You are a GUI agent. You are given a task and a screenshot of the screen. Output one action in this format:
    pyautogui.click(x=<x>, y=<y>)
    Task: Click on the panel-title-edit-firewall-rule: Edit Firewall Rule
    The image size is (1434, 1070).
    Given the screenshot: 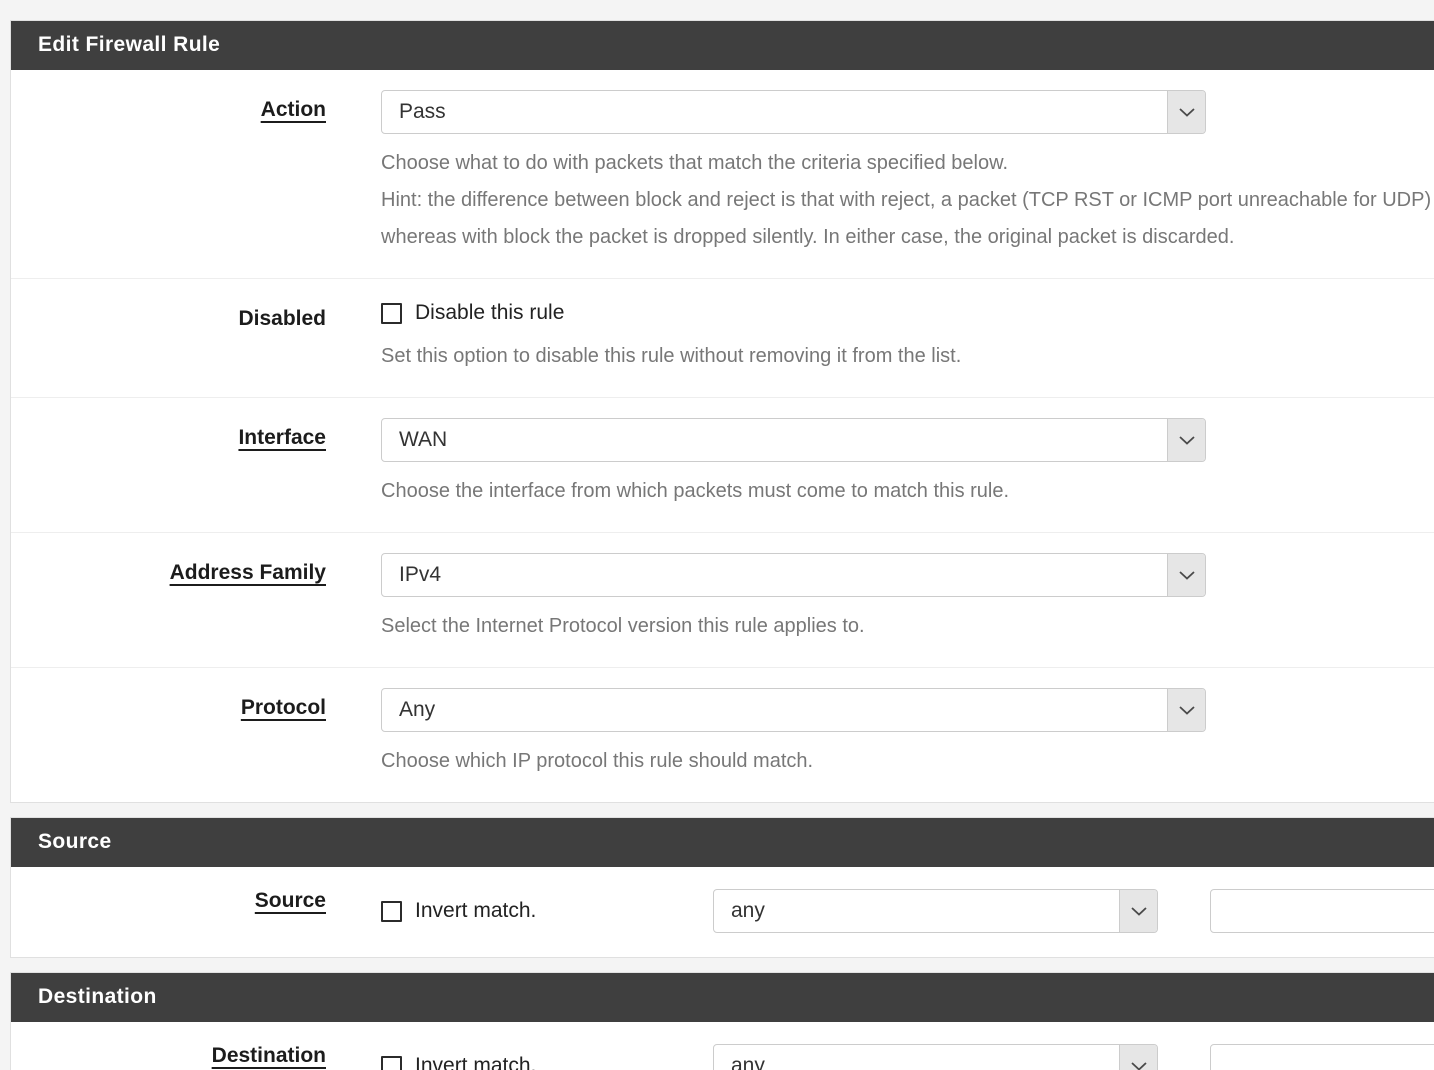 What is the action you would take?
    pyautogui.click(x=722, y=45)
    